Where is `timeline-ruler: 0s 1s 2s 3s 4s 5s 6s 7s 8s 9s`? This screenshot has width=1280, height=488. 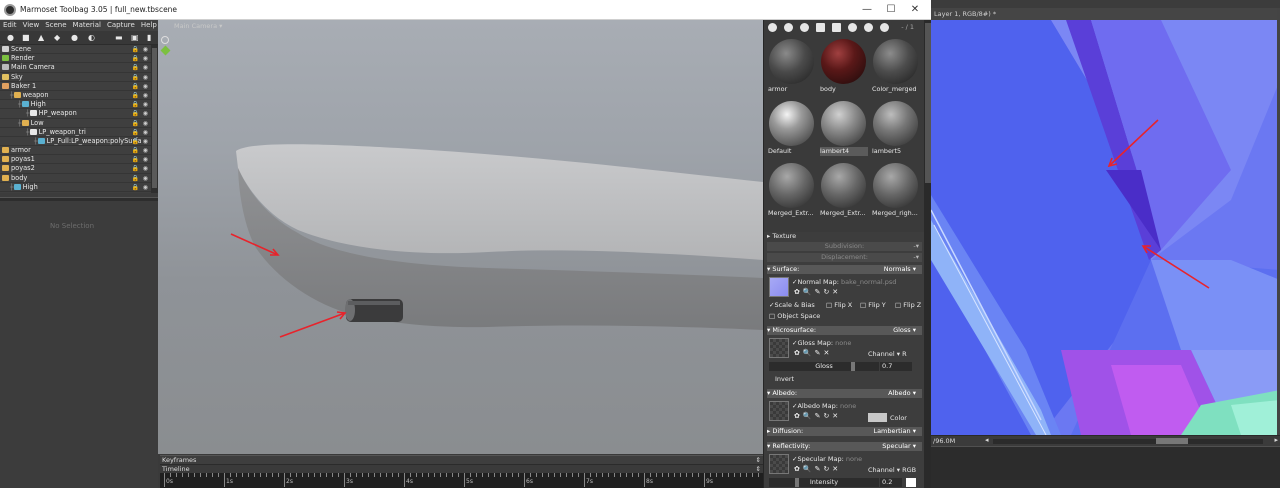
timeline-ruler: 0s 1s 2s 3s 4s 5s 6s 7s 8s 9s is located at coordinates (461, 480).